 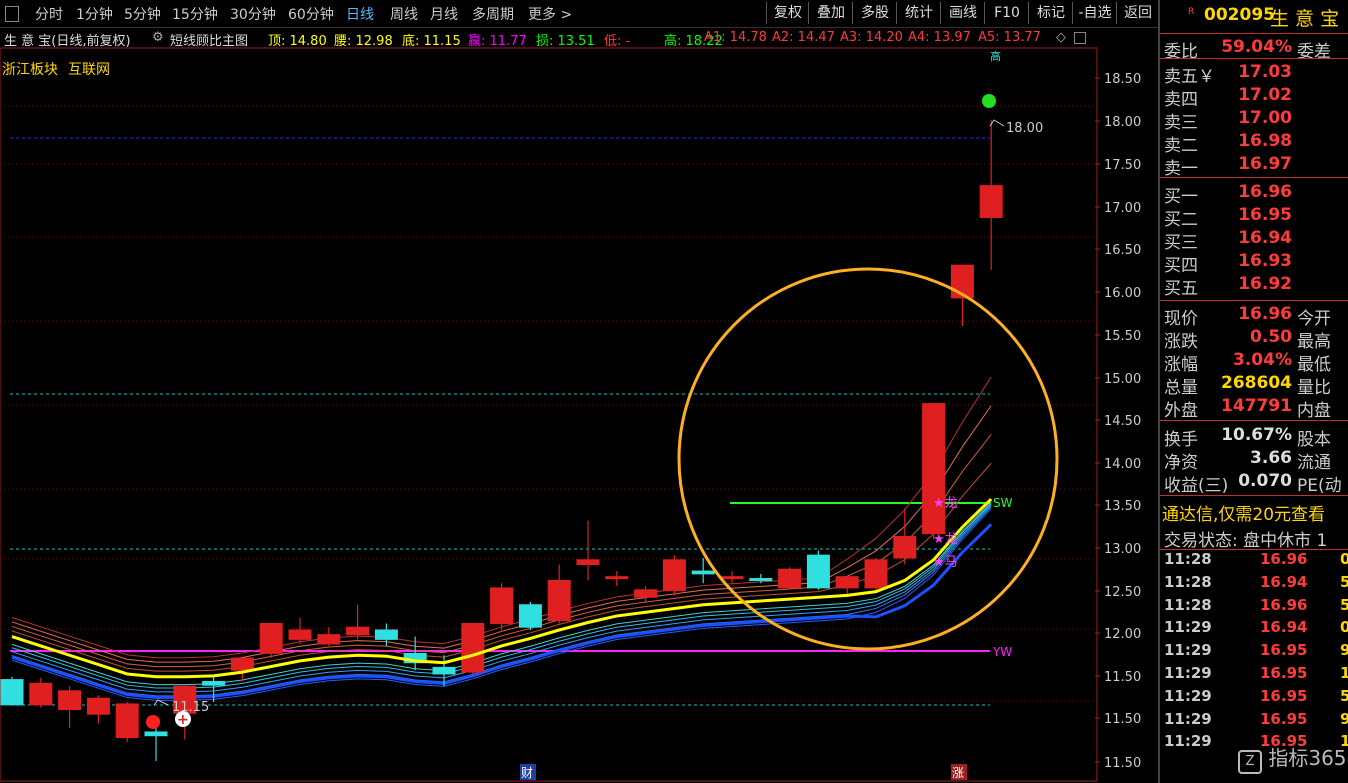 I want to click on quote-value: 17.03, so click(x=1265, y=72).